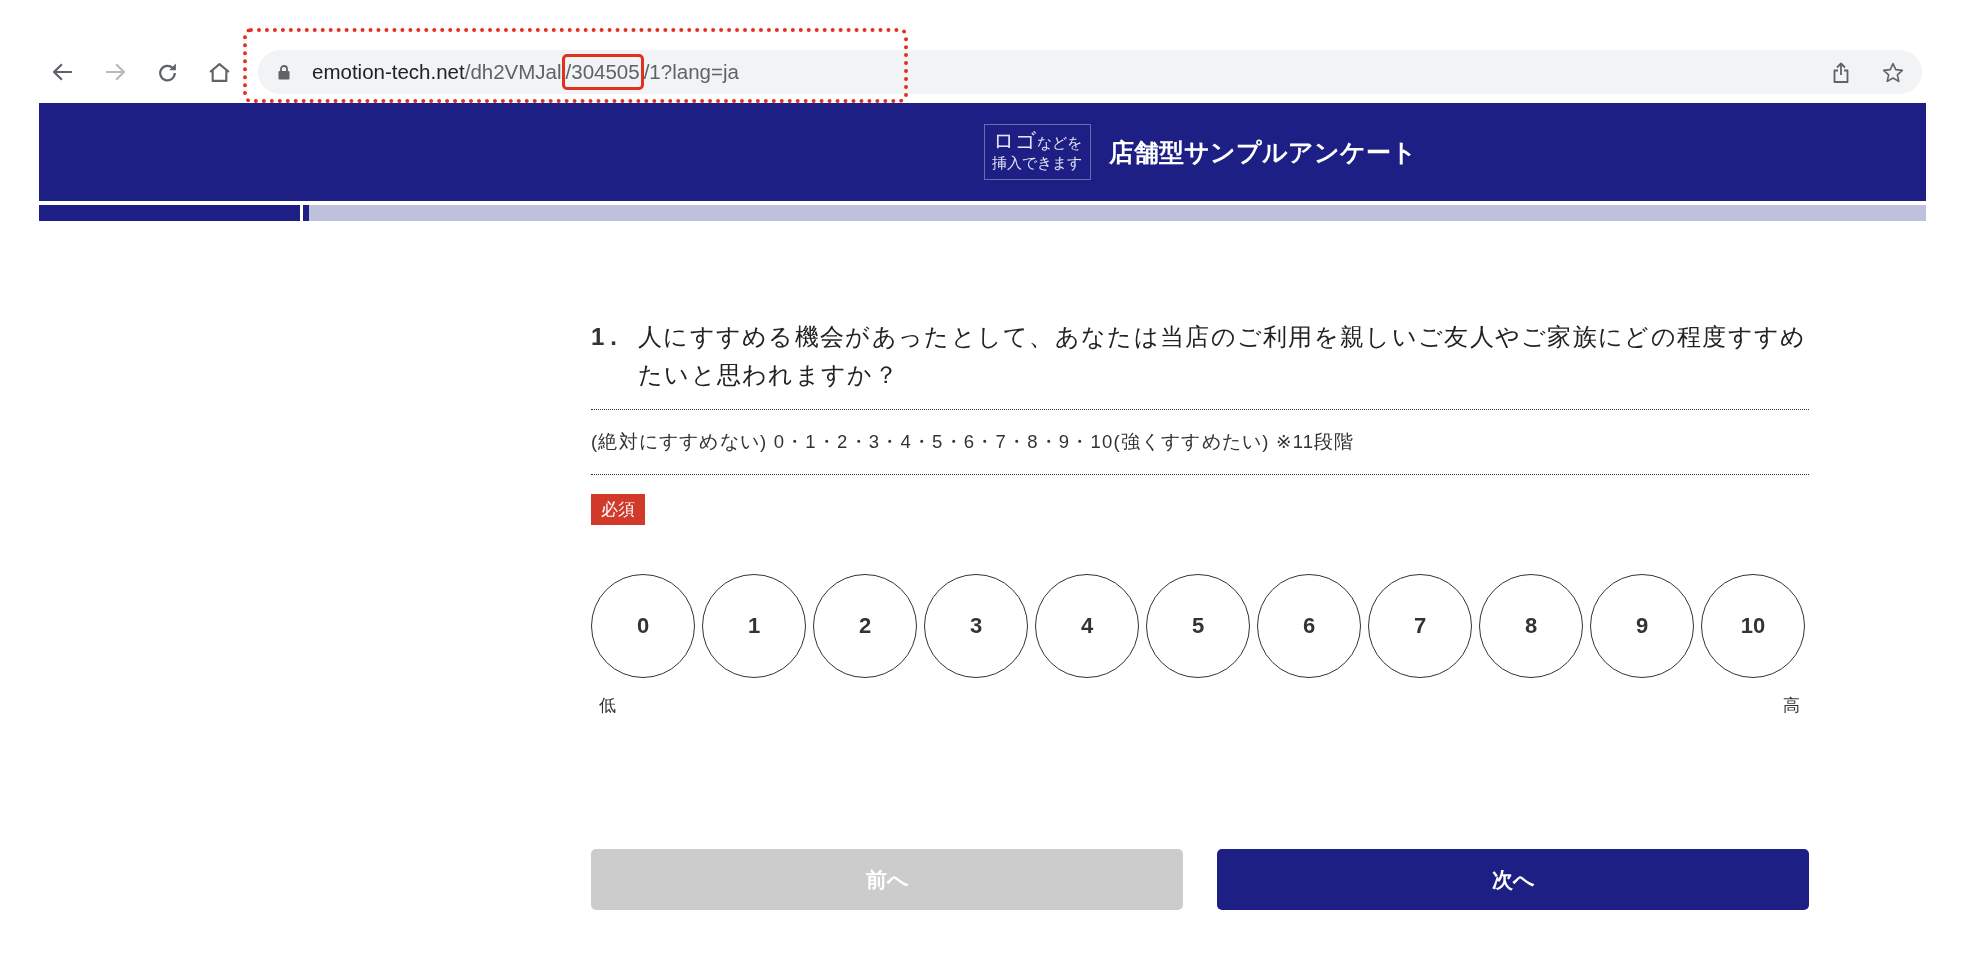 The image size is (1972, 976). I want to click on rating-option: 9, so click(1642, 626).